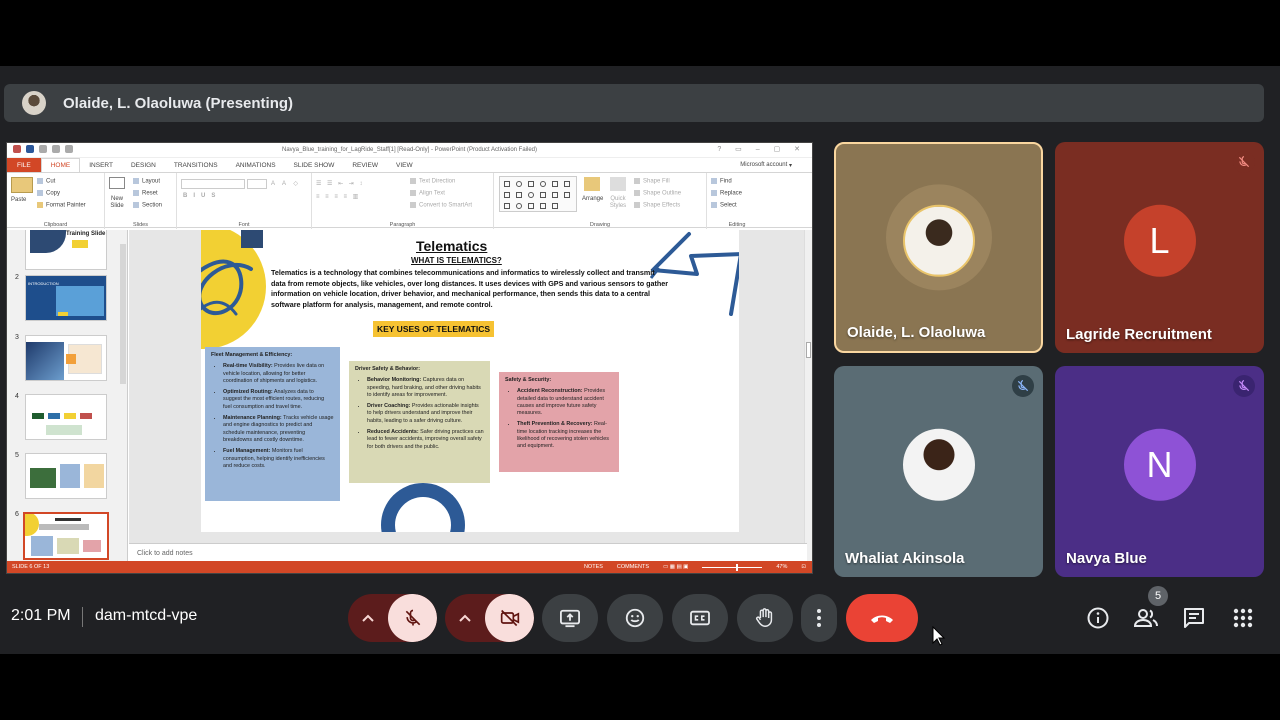 This screenshot has width=1280, height=720. What do you see at coordinates (618, 203) in the screenshot?
I see `quick-styles-button: Quick Styles` at bounding box center [618, 203].